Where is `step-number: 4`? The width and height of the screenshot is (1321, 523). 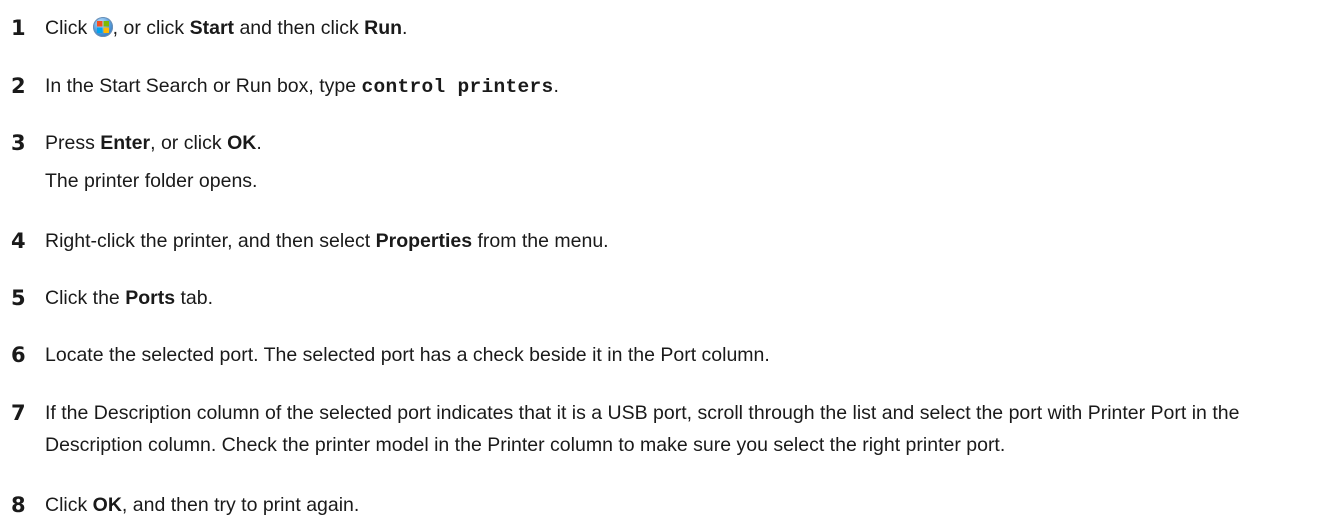
step-number: 4 is located at coordinates (18, 241).